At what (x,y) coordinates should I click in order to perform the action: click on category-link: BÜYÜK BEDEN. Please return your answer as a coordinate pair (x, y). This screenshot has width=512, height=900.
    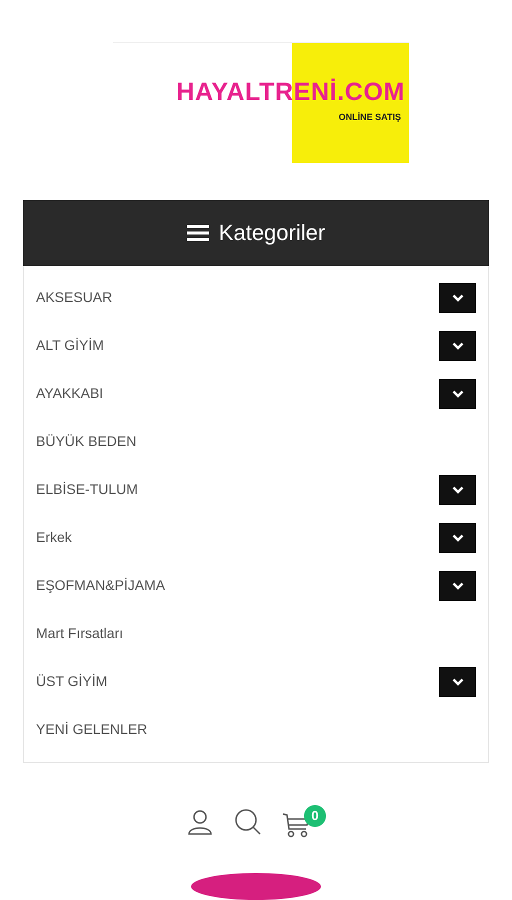
    Looking at the image, I should click on (86, 441).